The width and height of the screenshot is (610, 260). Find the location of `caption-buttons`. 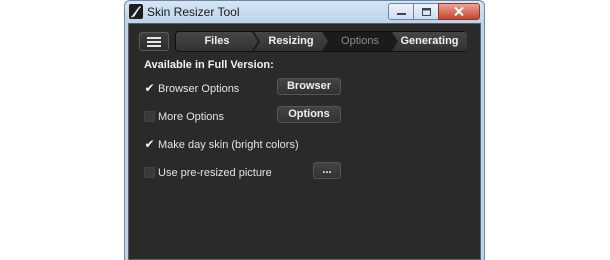

caption-buttons is located at coordinates (434, 11).